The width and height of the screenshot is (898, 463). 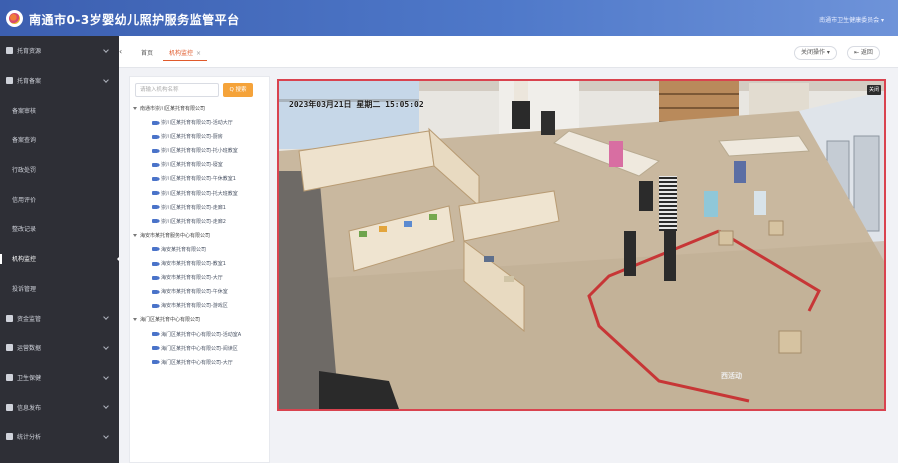 I want to click on back-button: ⇤ 返回, so click(x=863, y=53).